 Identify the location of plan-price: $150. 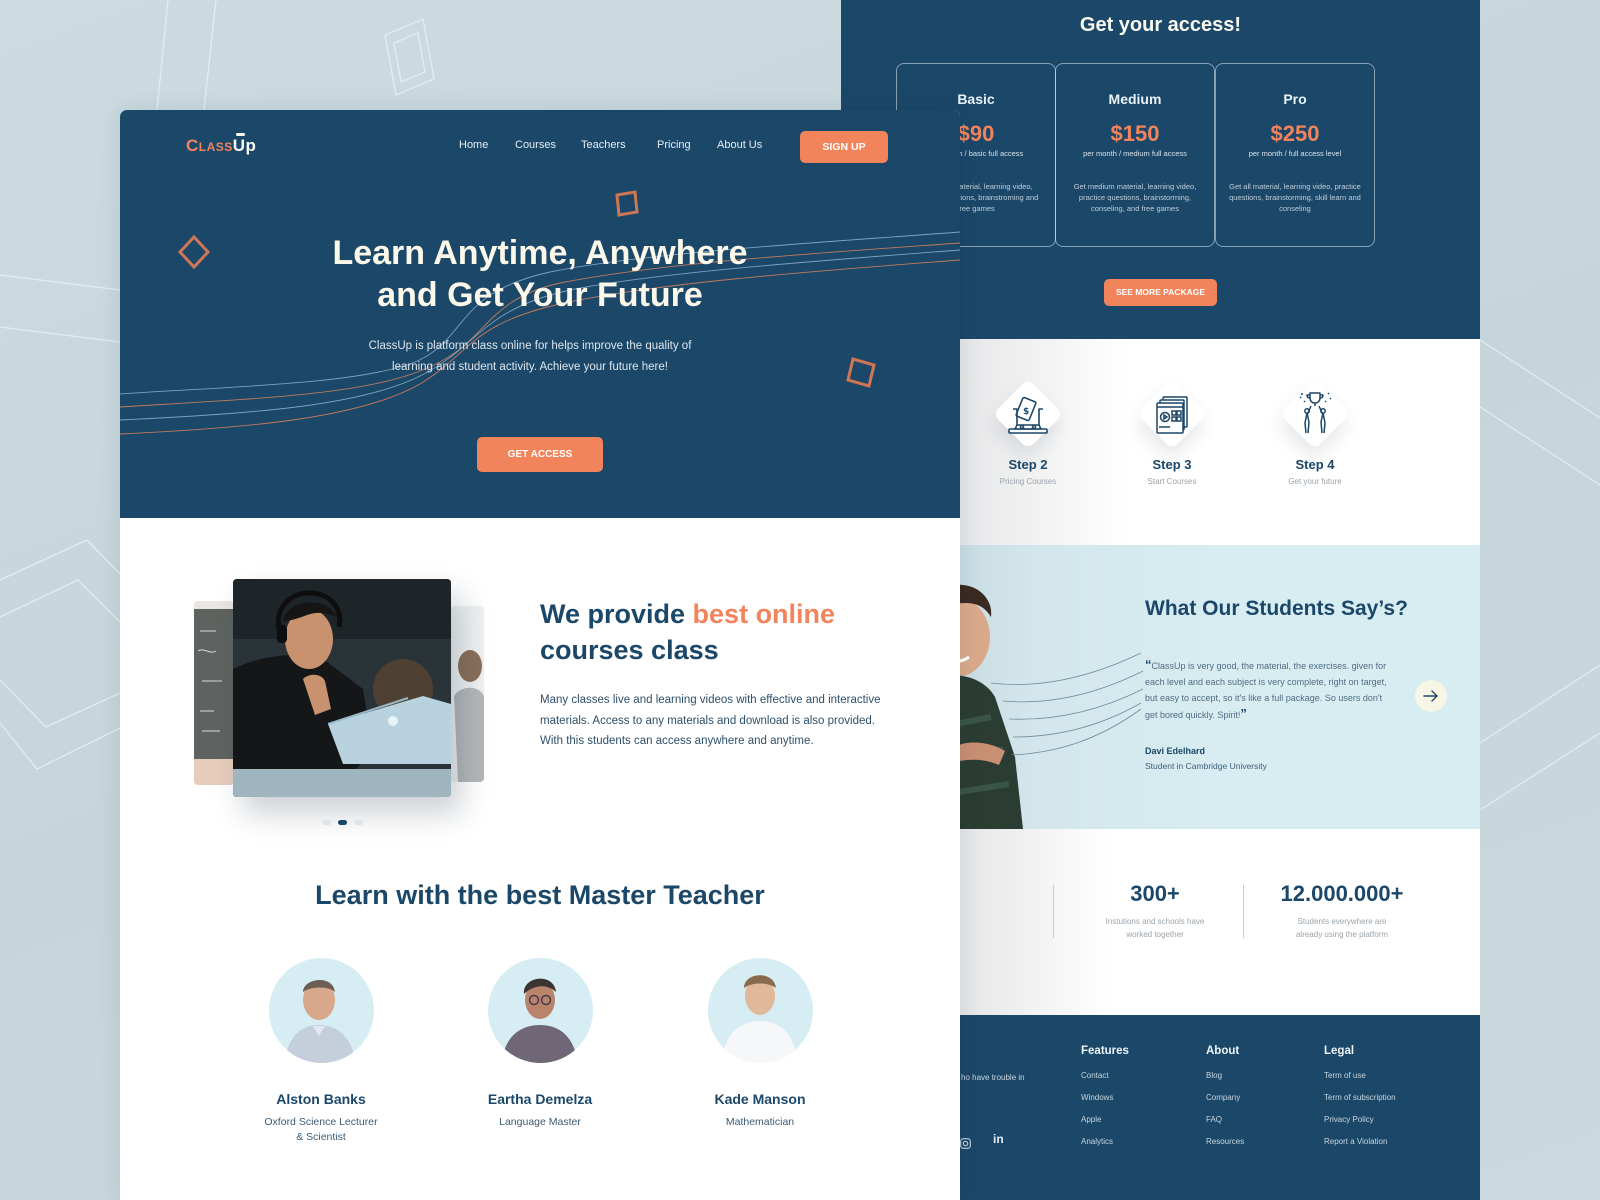
(1135, 133).